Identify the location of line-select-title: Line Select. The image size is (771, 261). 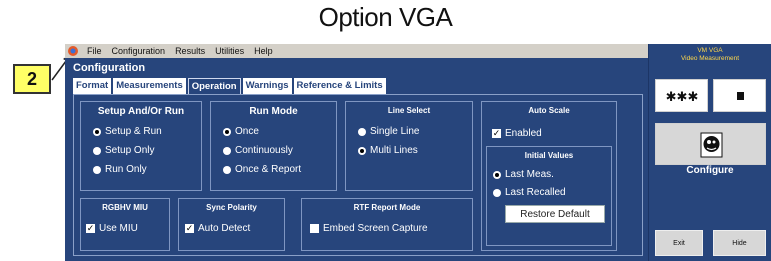
(409, 110).